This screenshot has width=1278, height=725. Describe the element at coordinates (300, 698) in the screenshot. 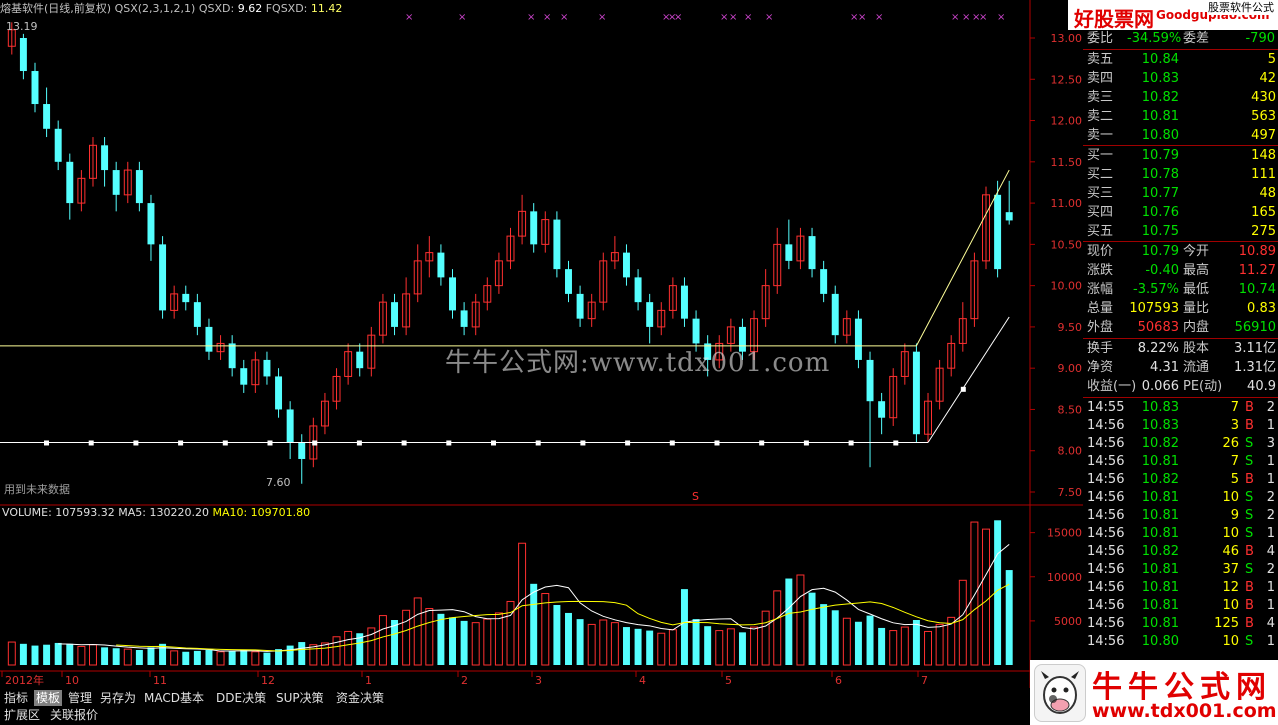

I see `tab-6: SUP决策` at that location.